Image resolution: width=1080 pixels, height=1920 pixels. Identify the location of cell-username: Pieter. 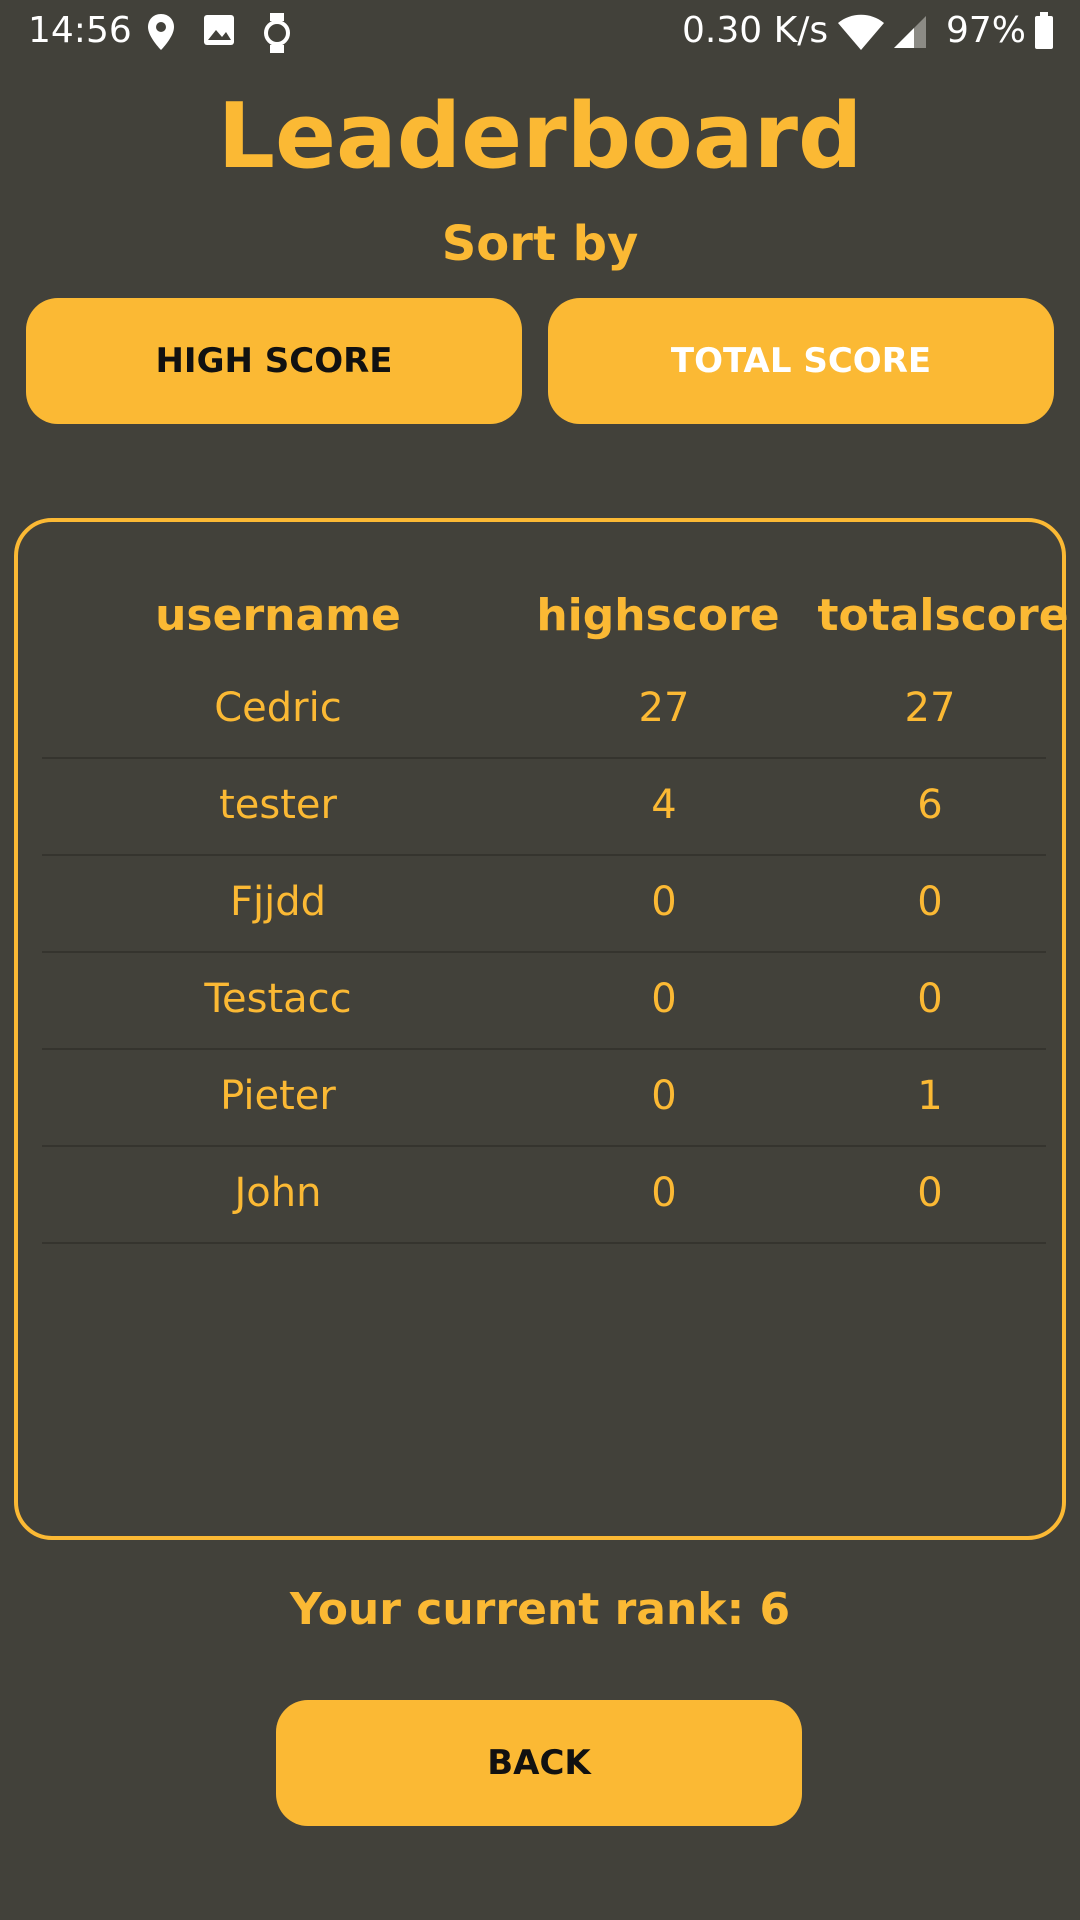
(278, 1096).